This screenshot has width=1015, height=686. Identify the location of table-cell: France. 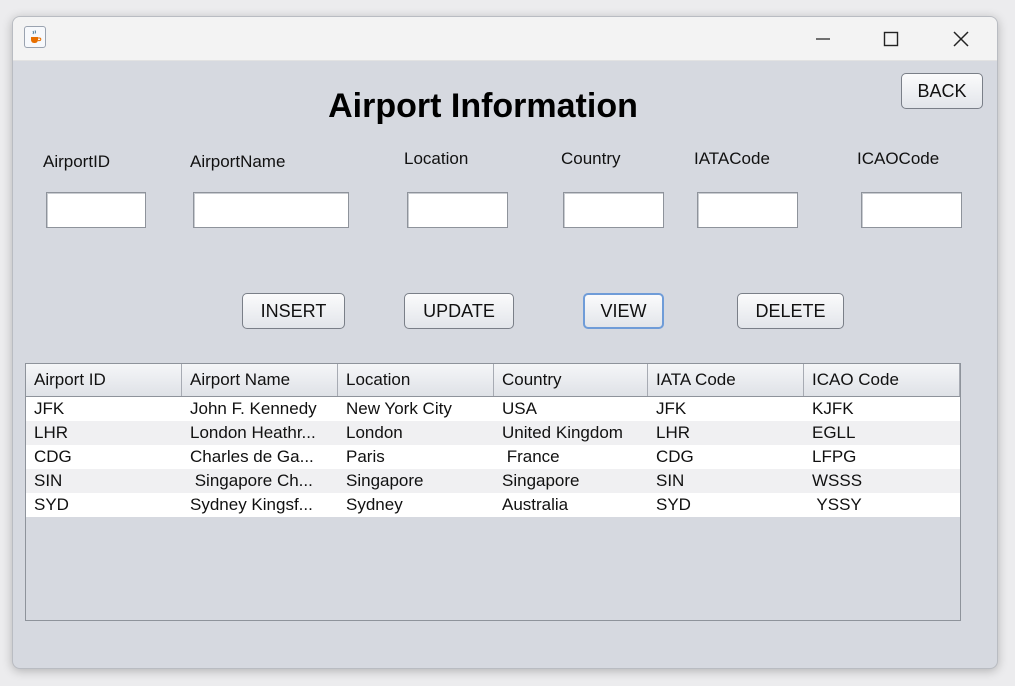
(531, 456).